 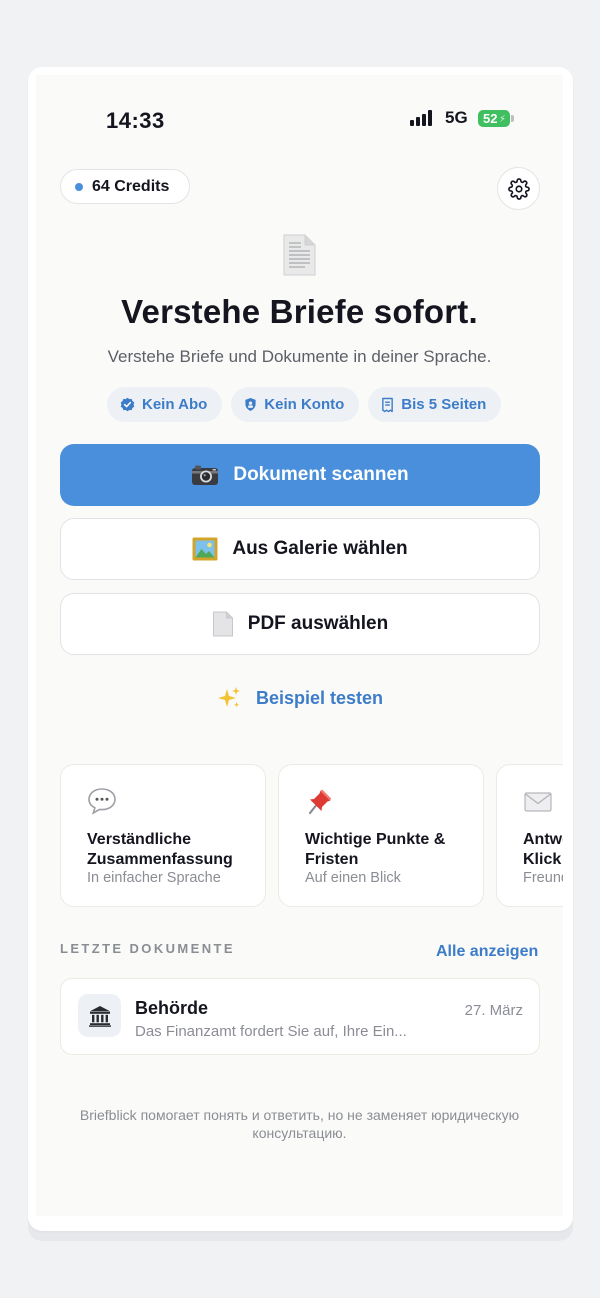 What do you see at coordinates (487, 952) in the screenshot?
I see `see-all-link: Alle anzeigen` at bounding box center [487, 952].